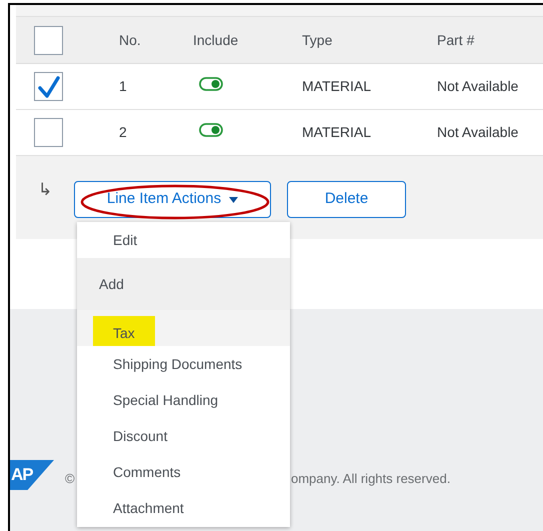 The height and width of the screenshot is (531, 543). Describe the element at coordinates (123, 86) in the screenshot. I see `table-cell-text: 1` at that location.